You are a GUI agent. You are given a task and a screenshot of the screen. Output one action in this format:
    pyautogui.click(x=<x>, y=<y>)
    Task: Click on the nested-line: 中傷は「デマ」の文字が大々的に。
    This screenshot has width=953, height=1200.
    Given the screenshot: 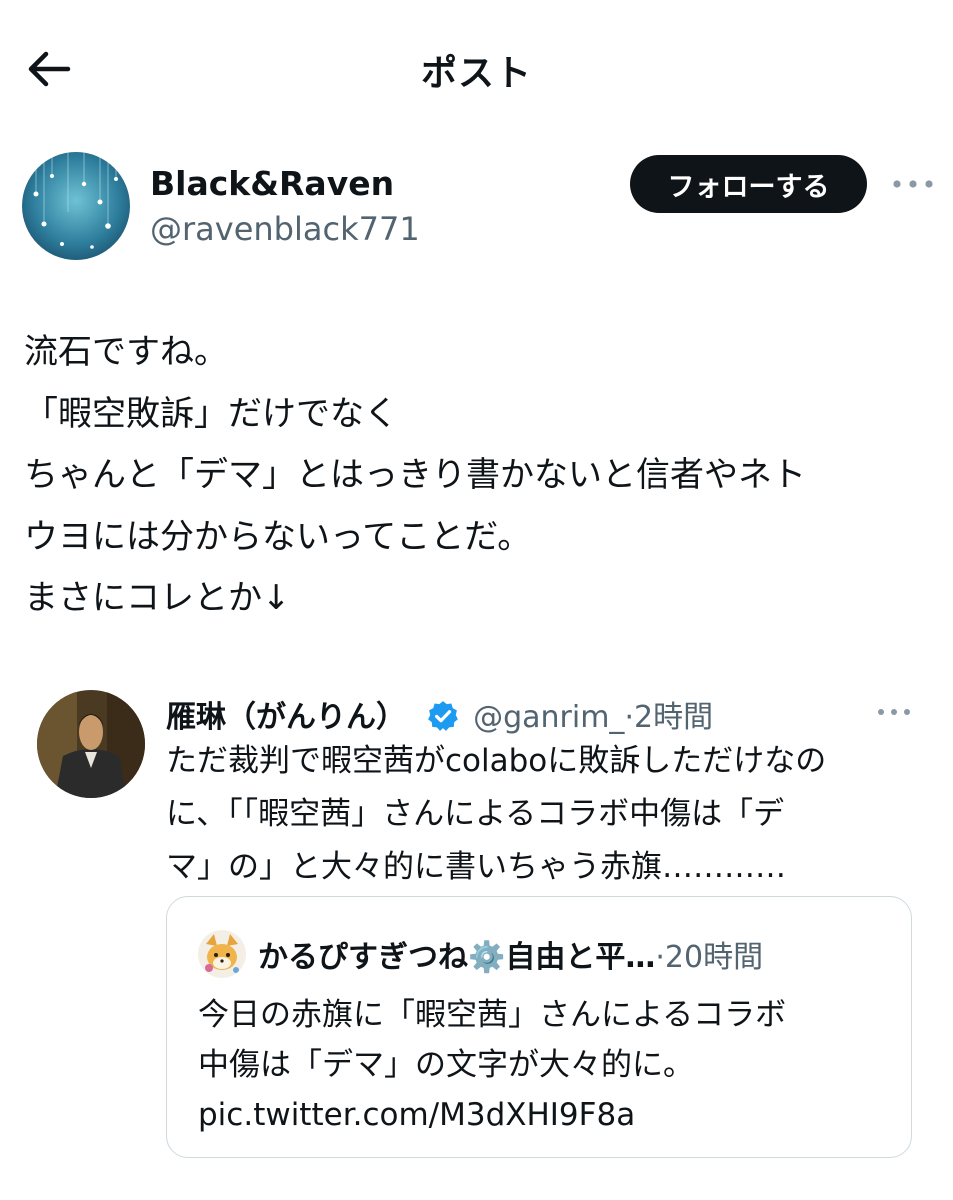 What is the action you would take?
    pyautogui.click(x=446, y=1065)
    